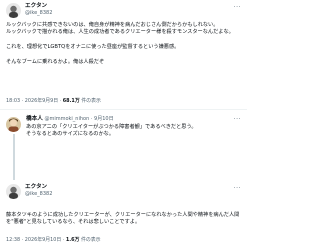  What do you see at coordinates (36, 240) in the screenshot?
I see `post-time: 12:38 · 2026年9月10日 ·` at bounding box center [36, 240].